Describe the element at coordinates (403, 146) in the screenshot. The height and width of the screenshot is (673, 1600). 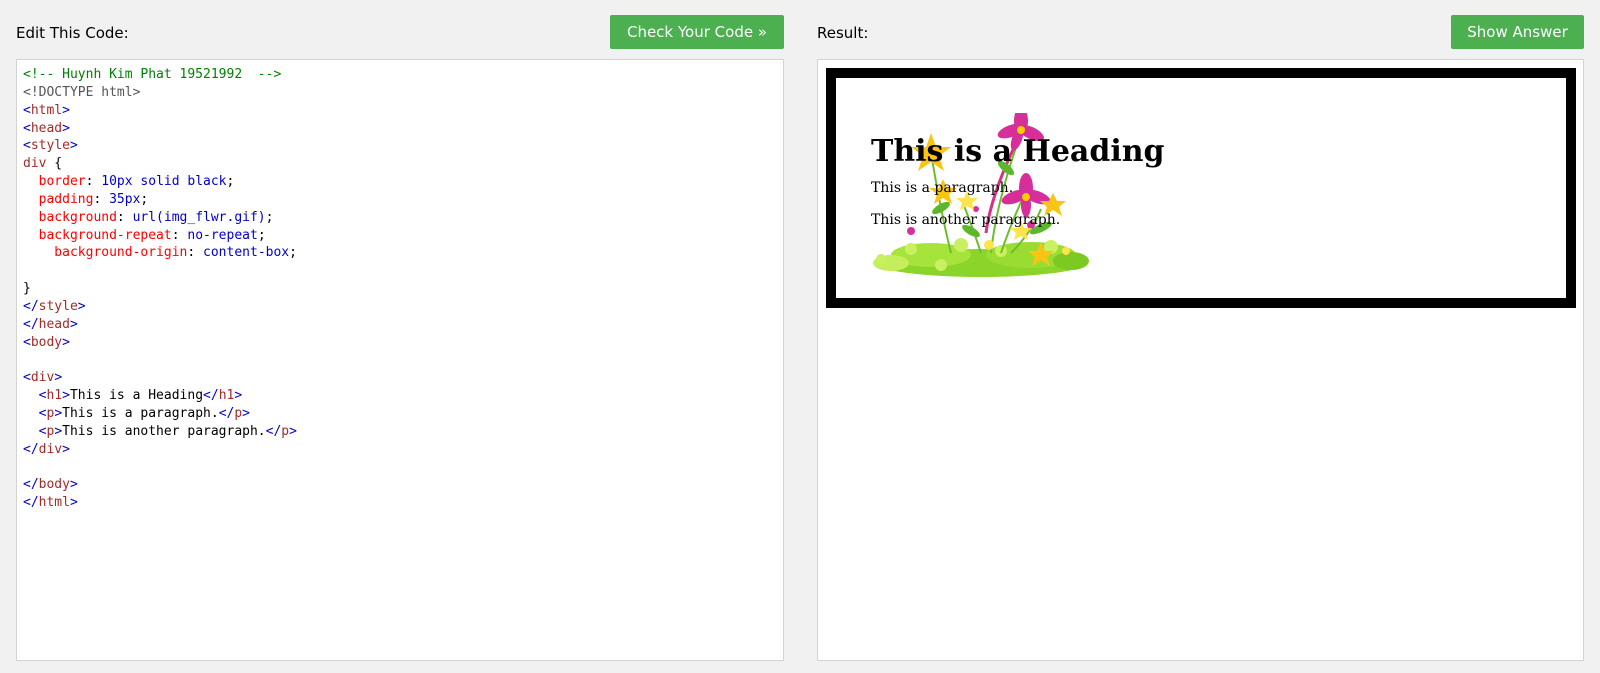
I see `code-line: <style>` at that location.